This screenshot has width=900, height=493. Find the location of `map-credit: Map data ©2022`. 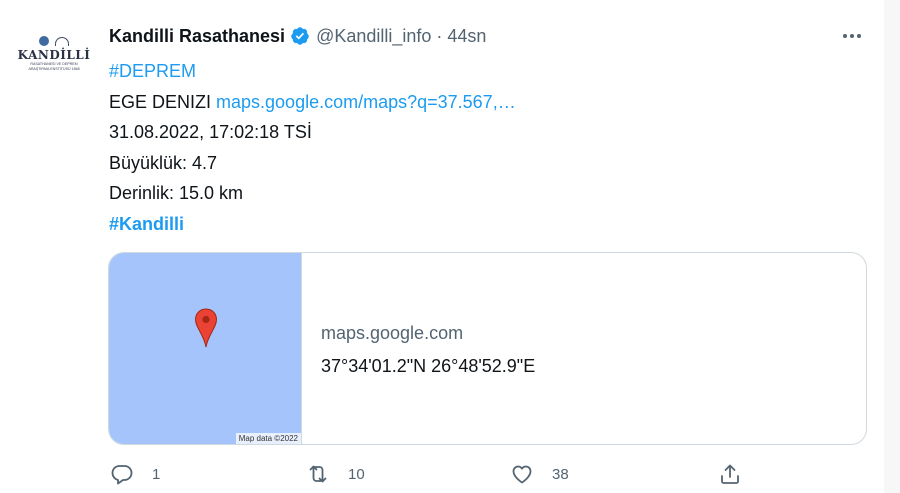

map-credit: Map data ©2022 is located at coordinates (268, 438).